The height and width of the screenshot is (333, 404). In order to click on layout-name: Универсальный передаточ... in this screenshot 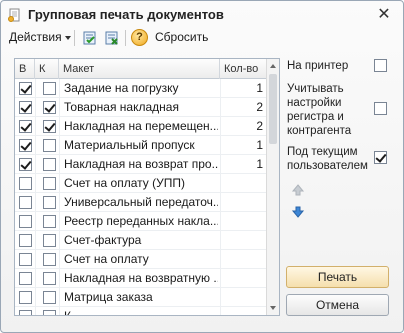, I will do `click(141, 202)`.